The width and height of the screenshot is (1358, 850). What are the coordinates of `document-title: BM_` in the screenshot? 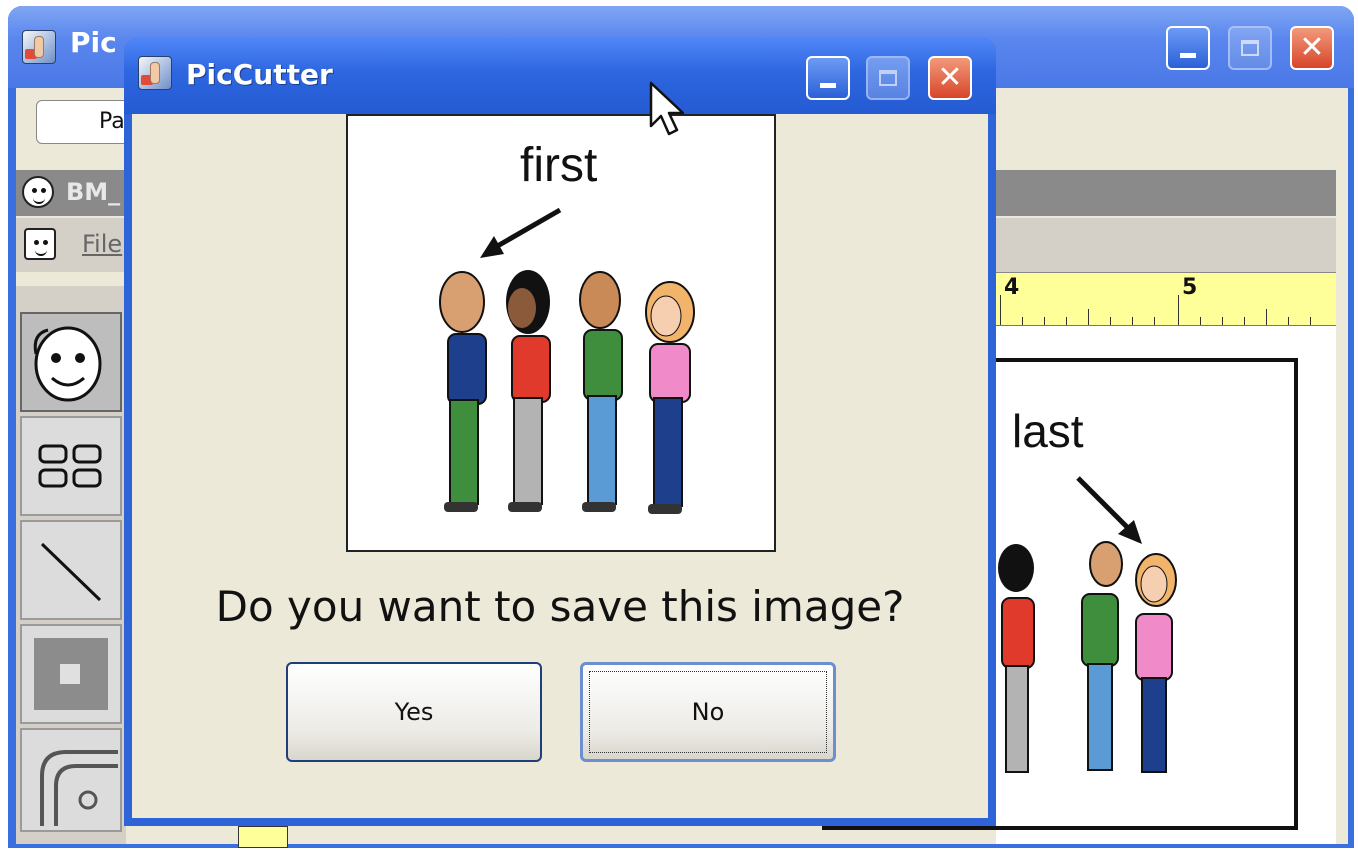 It's located at (93, 192).